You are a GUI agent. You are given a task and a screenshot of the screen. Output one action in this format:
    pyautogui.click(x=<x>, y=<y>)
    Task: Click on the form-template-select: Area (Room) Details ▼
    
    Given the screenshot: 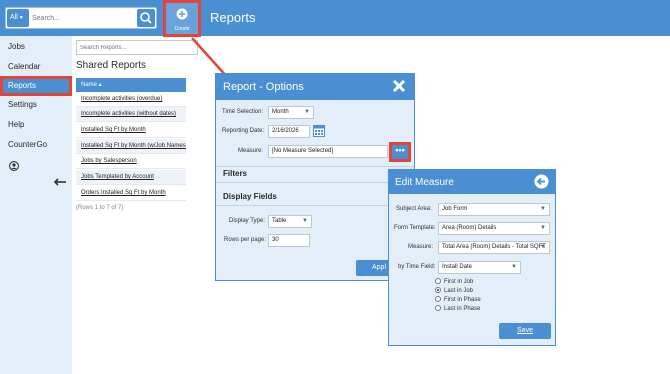 What is the action you would take?
    pyautogui.click(x=494, y=228)
    